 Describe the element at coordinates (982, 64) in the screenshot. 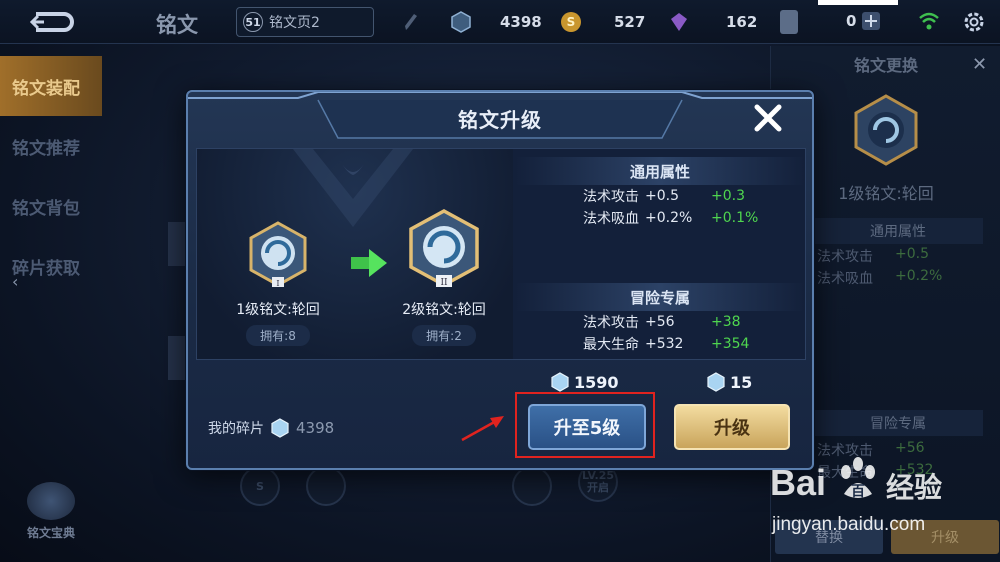

I see `panel-close-icon: ✕` at that location.